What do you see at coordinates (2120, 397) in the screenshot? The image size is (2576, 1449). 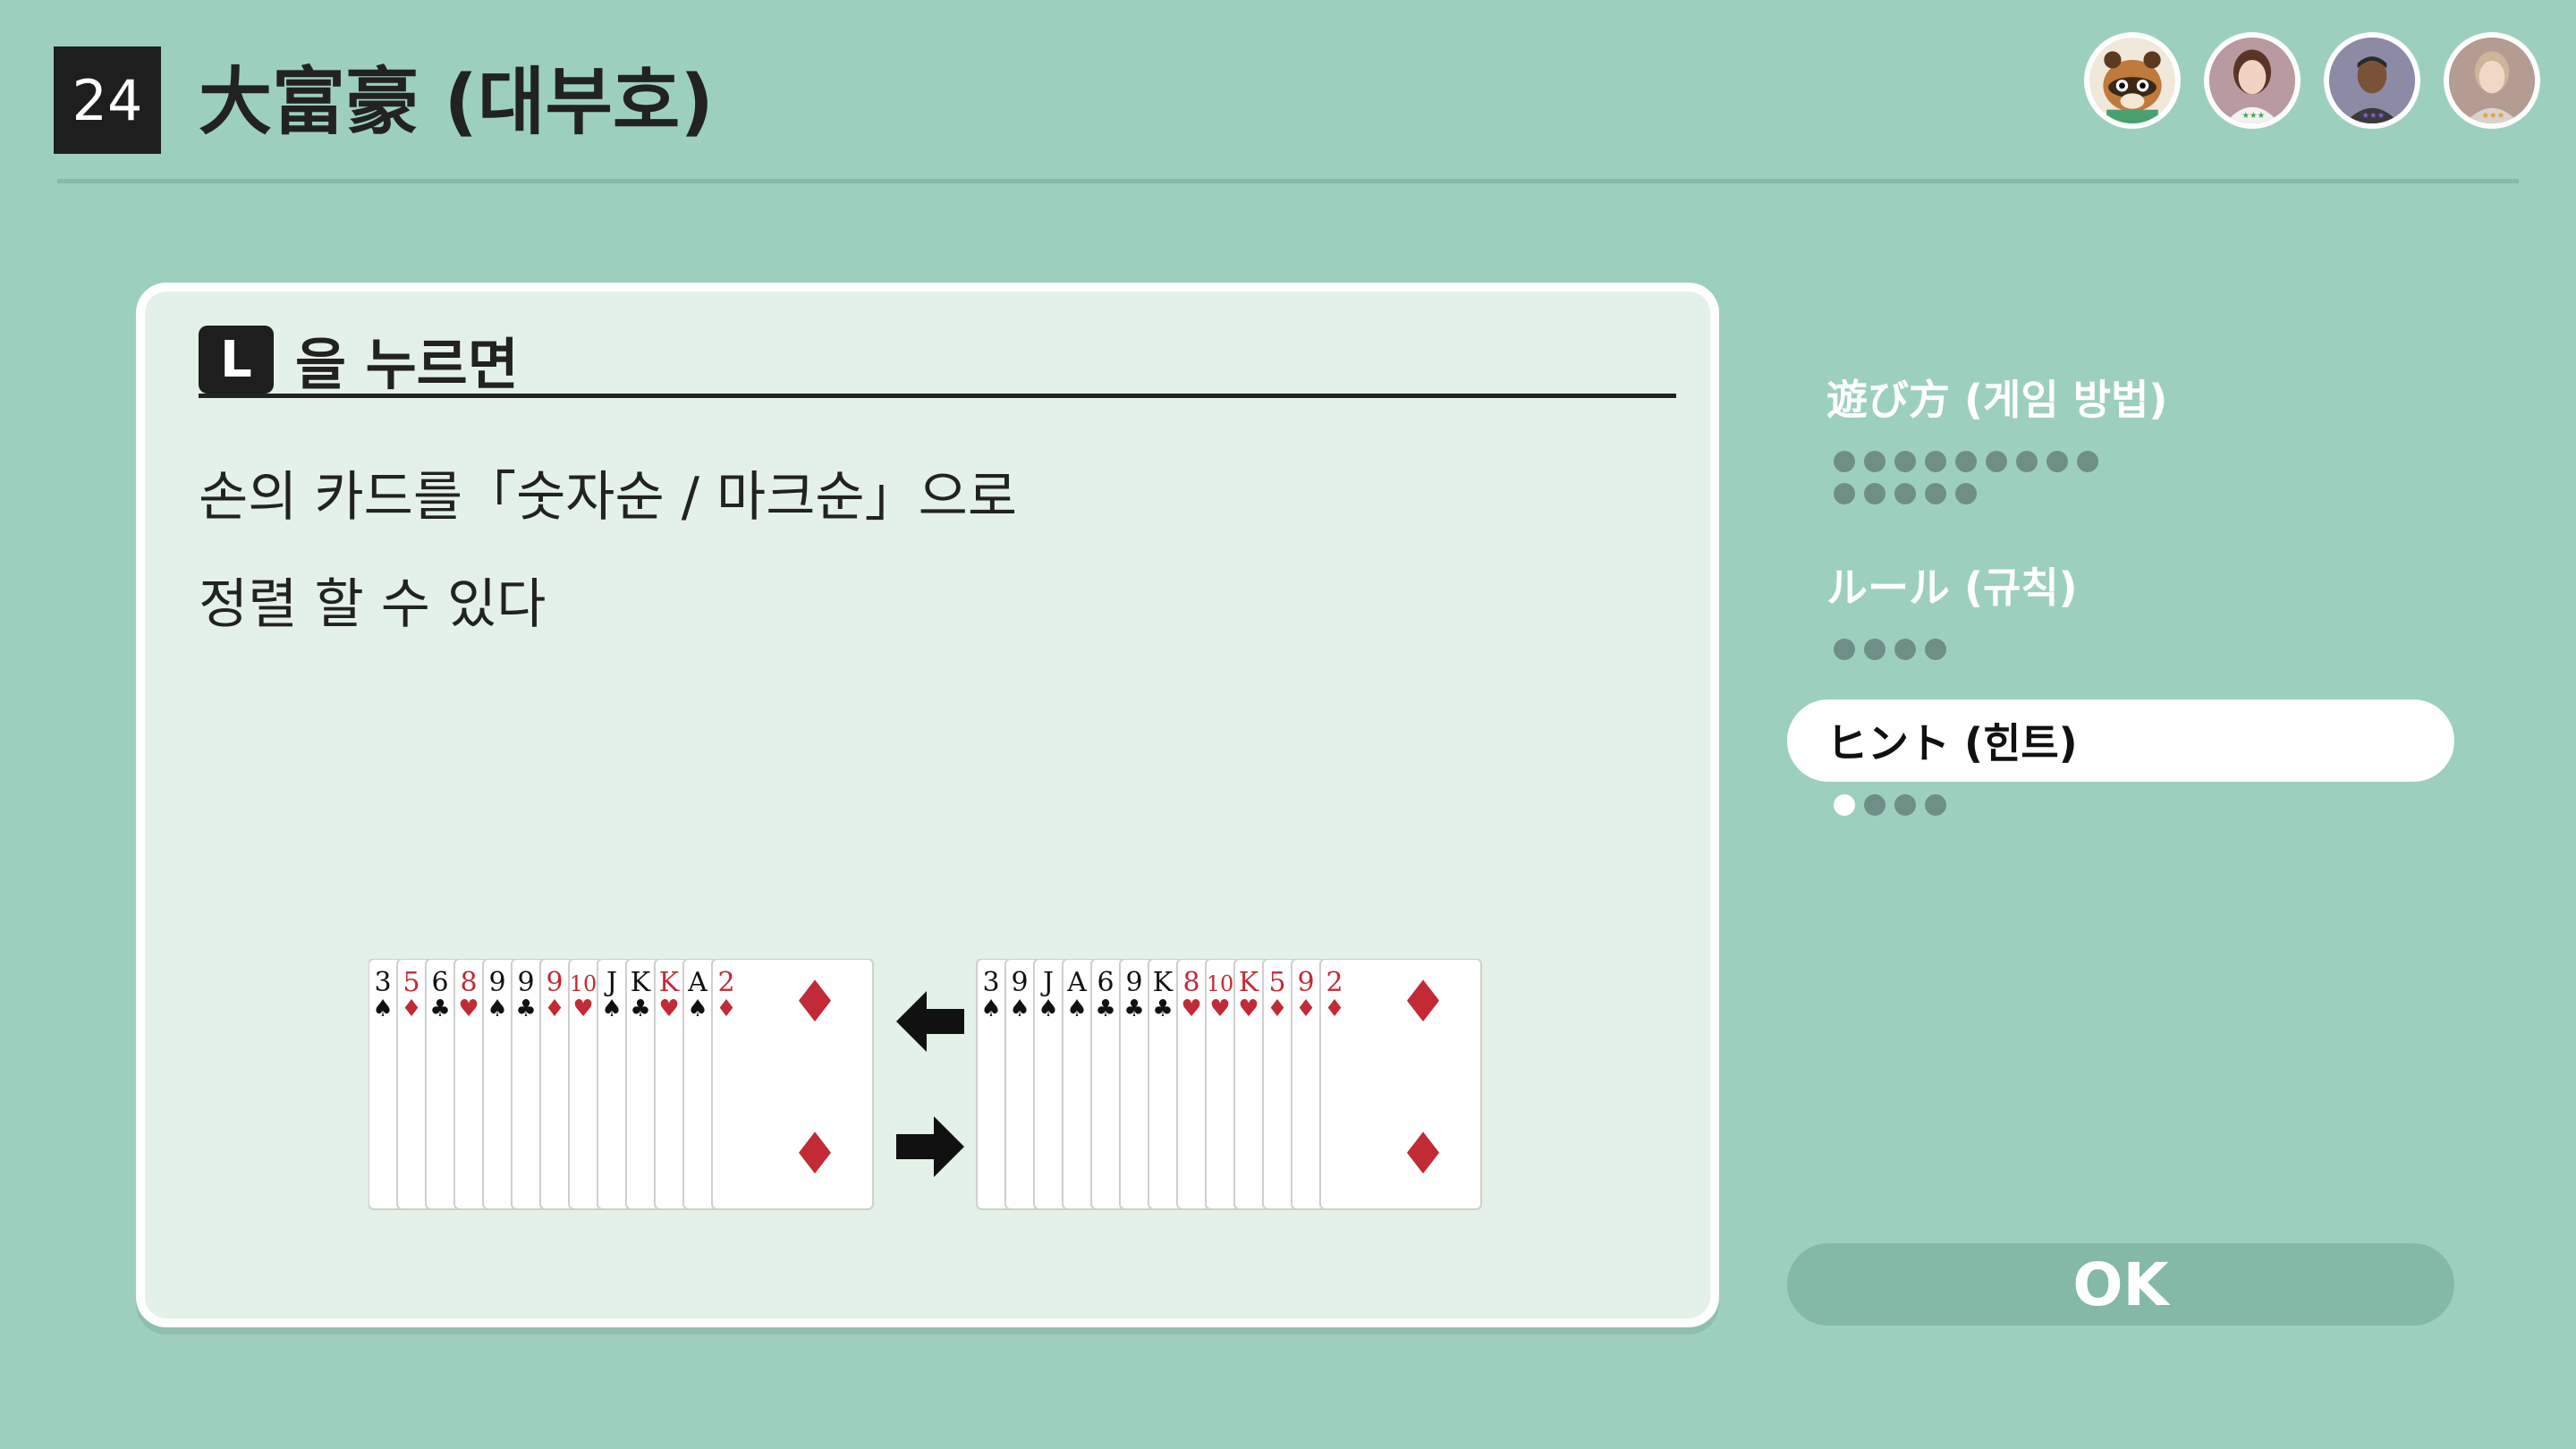 I see `menu-item-0: 遊び方 (게임 방법)` at bounding box center [2120, 397].